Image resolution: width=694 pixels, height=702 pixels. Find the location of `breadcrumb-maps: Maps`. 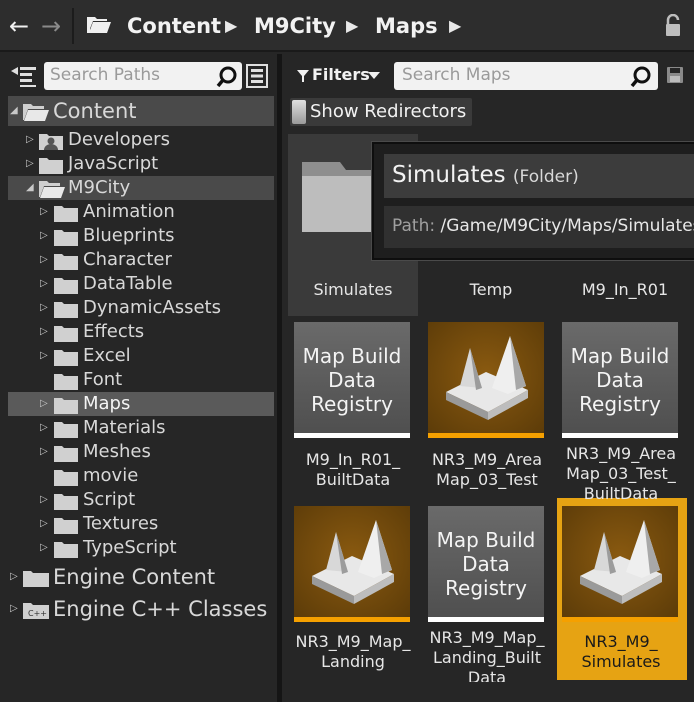

breadcrumb-maps: Maps is located at coordinates (406, 26).